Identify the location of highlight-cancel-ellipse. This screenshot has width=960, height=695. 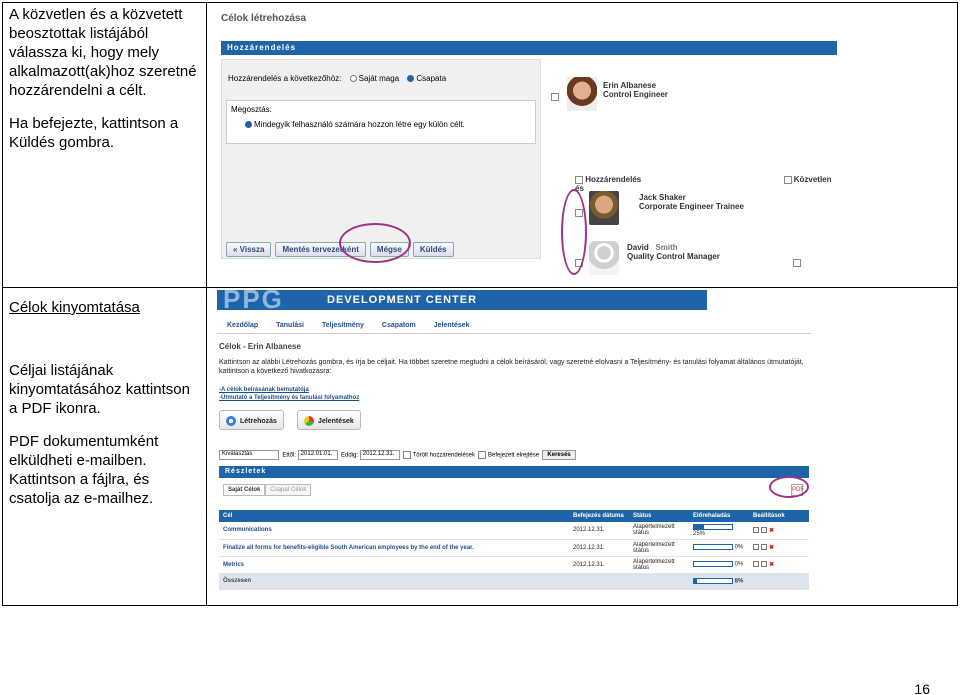
(375, 243).